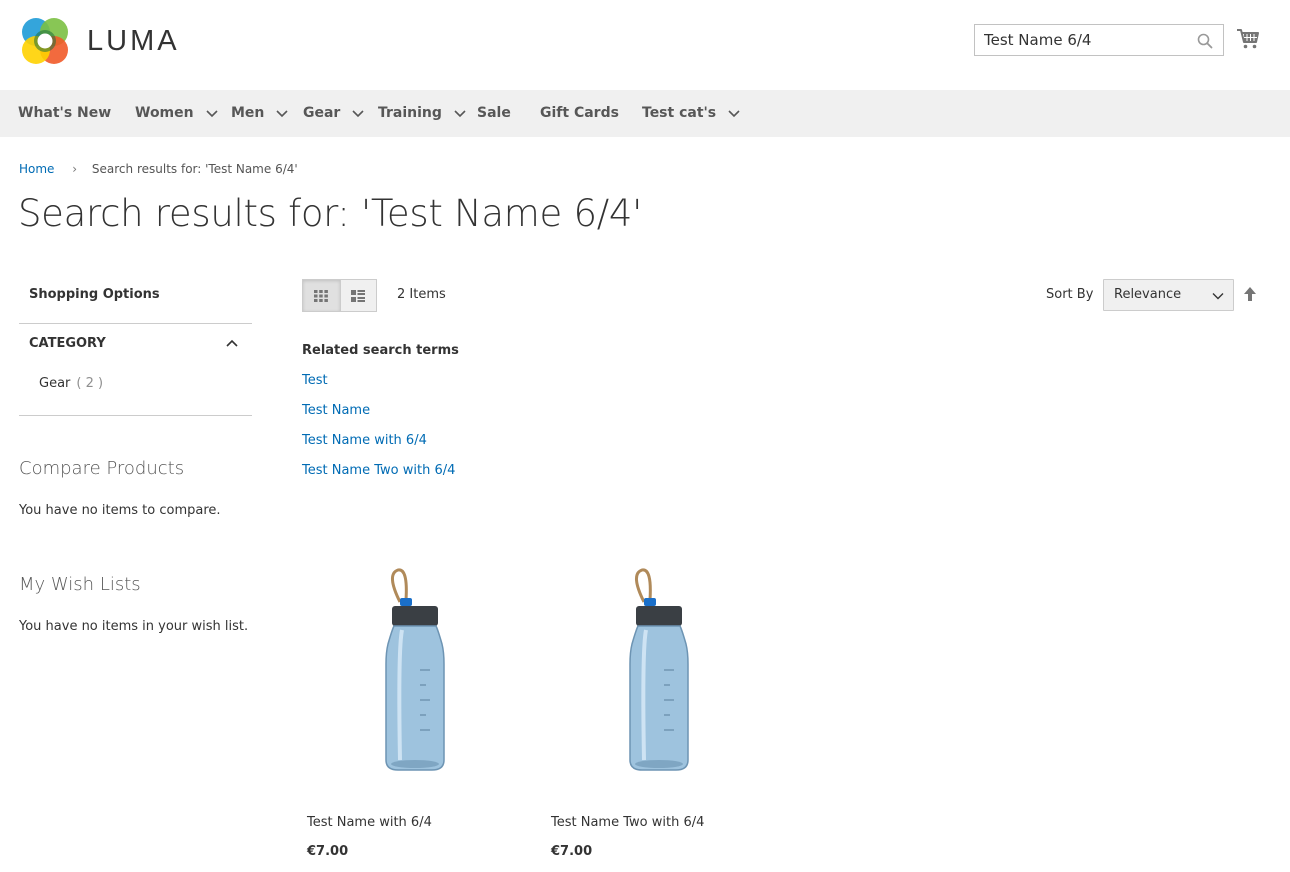 This screenshot has width=1290, height=872. Describe the element at coordinates (421, 294) in the screenshot. I see `items-count: 2 Items` at that location.